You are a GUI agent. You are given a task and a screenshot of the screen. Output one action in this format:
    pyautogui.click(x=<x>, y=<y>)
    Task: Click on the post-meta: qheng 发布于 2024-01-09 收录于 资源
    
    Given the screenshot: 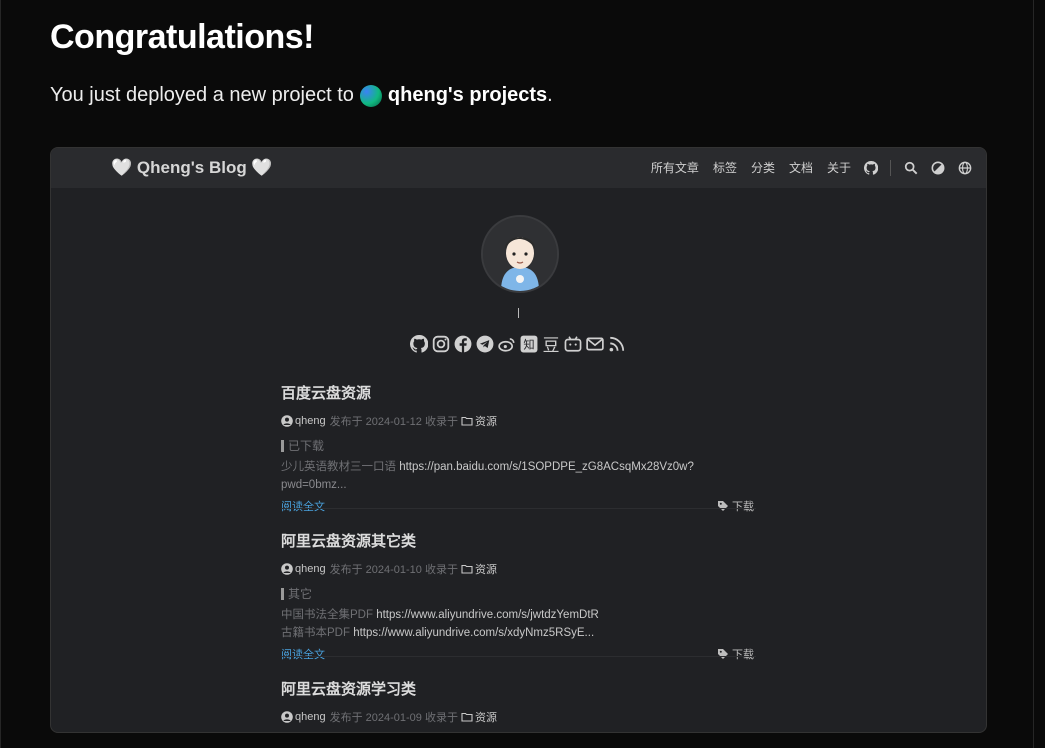 What is the action you would take?
    pyautogui.click(x=518, y=717)
    